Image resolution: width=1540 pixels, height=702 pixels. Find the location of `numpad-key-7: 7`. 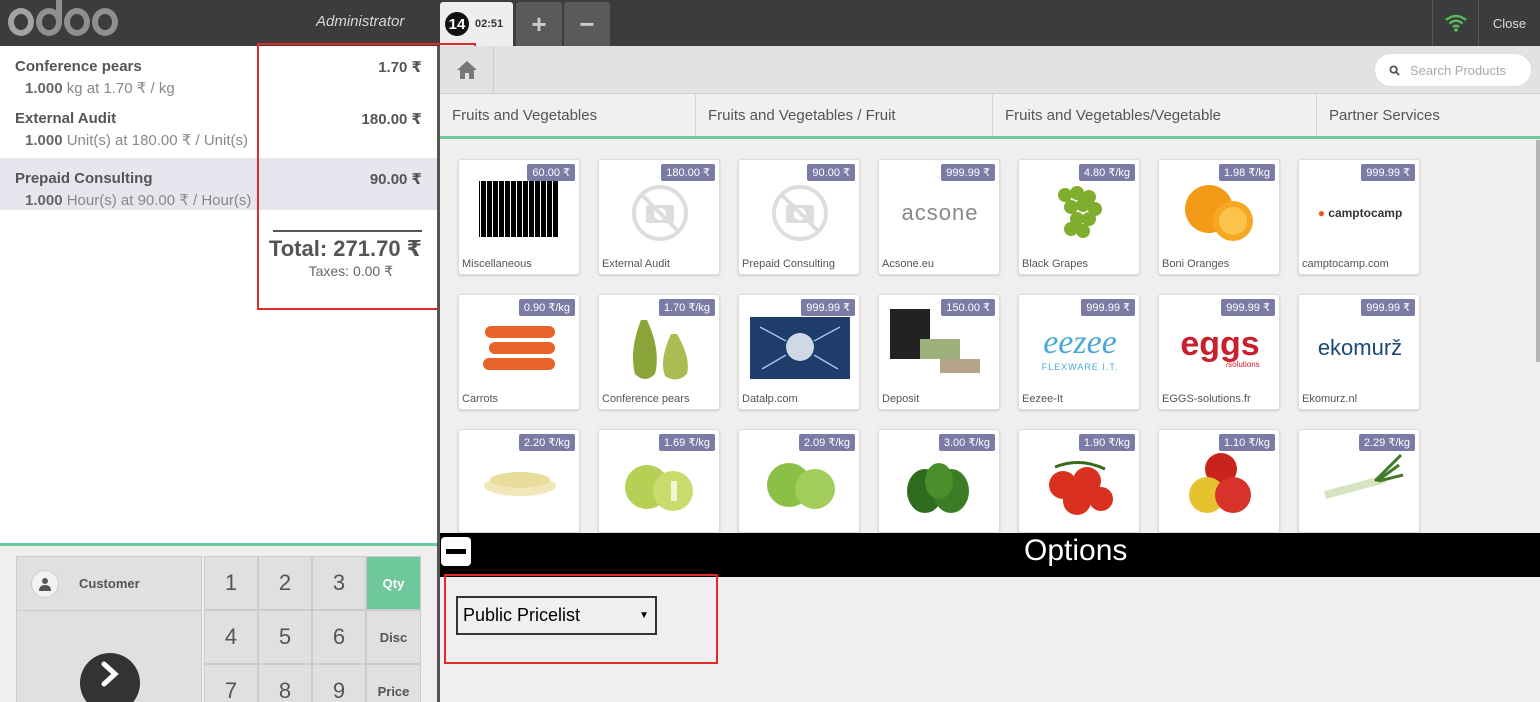

numpad-key-7: 7 is located at coordinates (231, 683).